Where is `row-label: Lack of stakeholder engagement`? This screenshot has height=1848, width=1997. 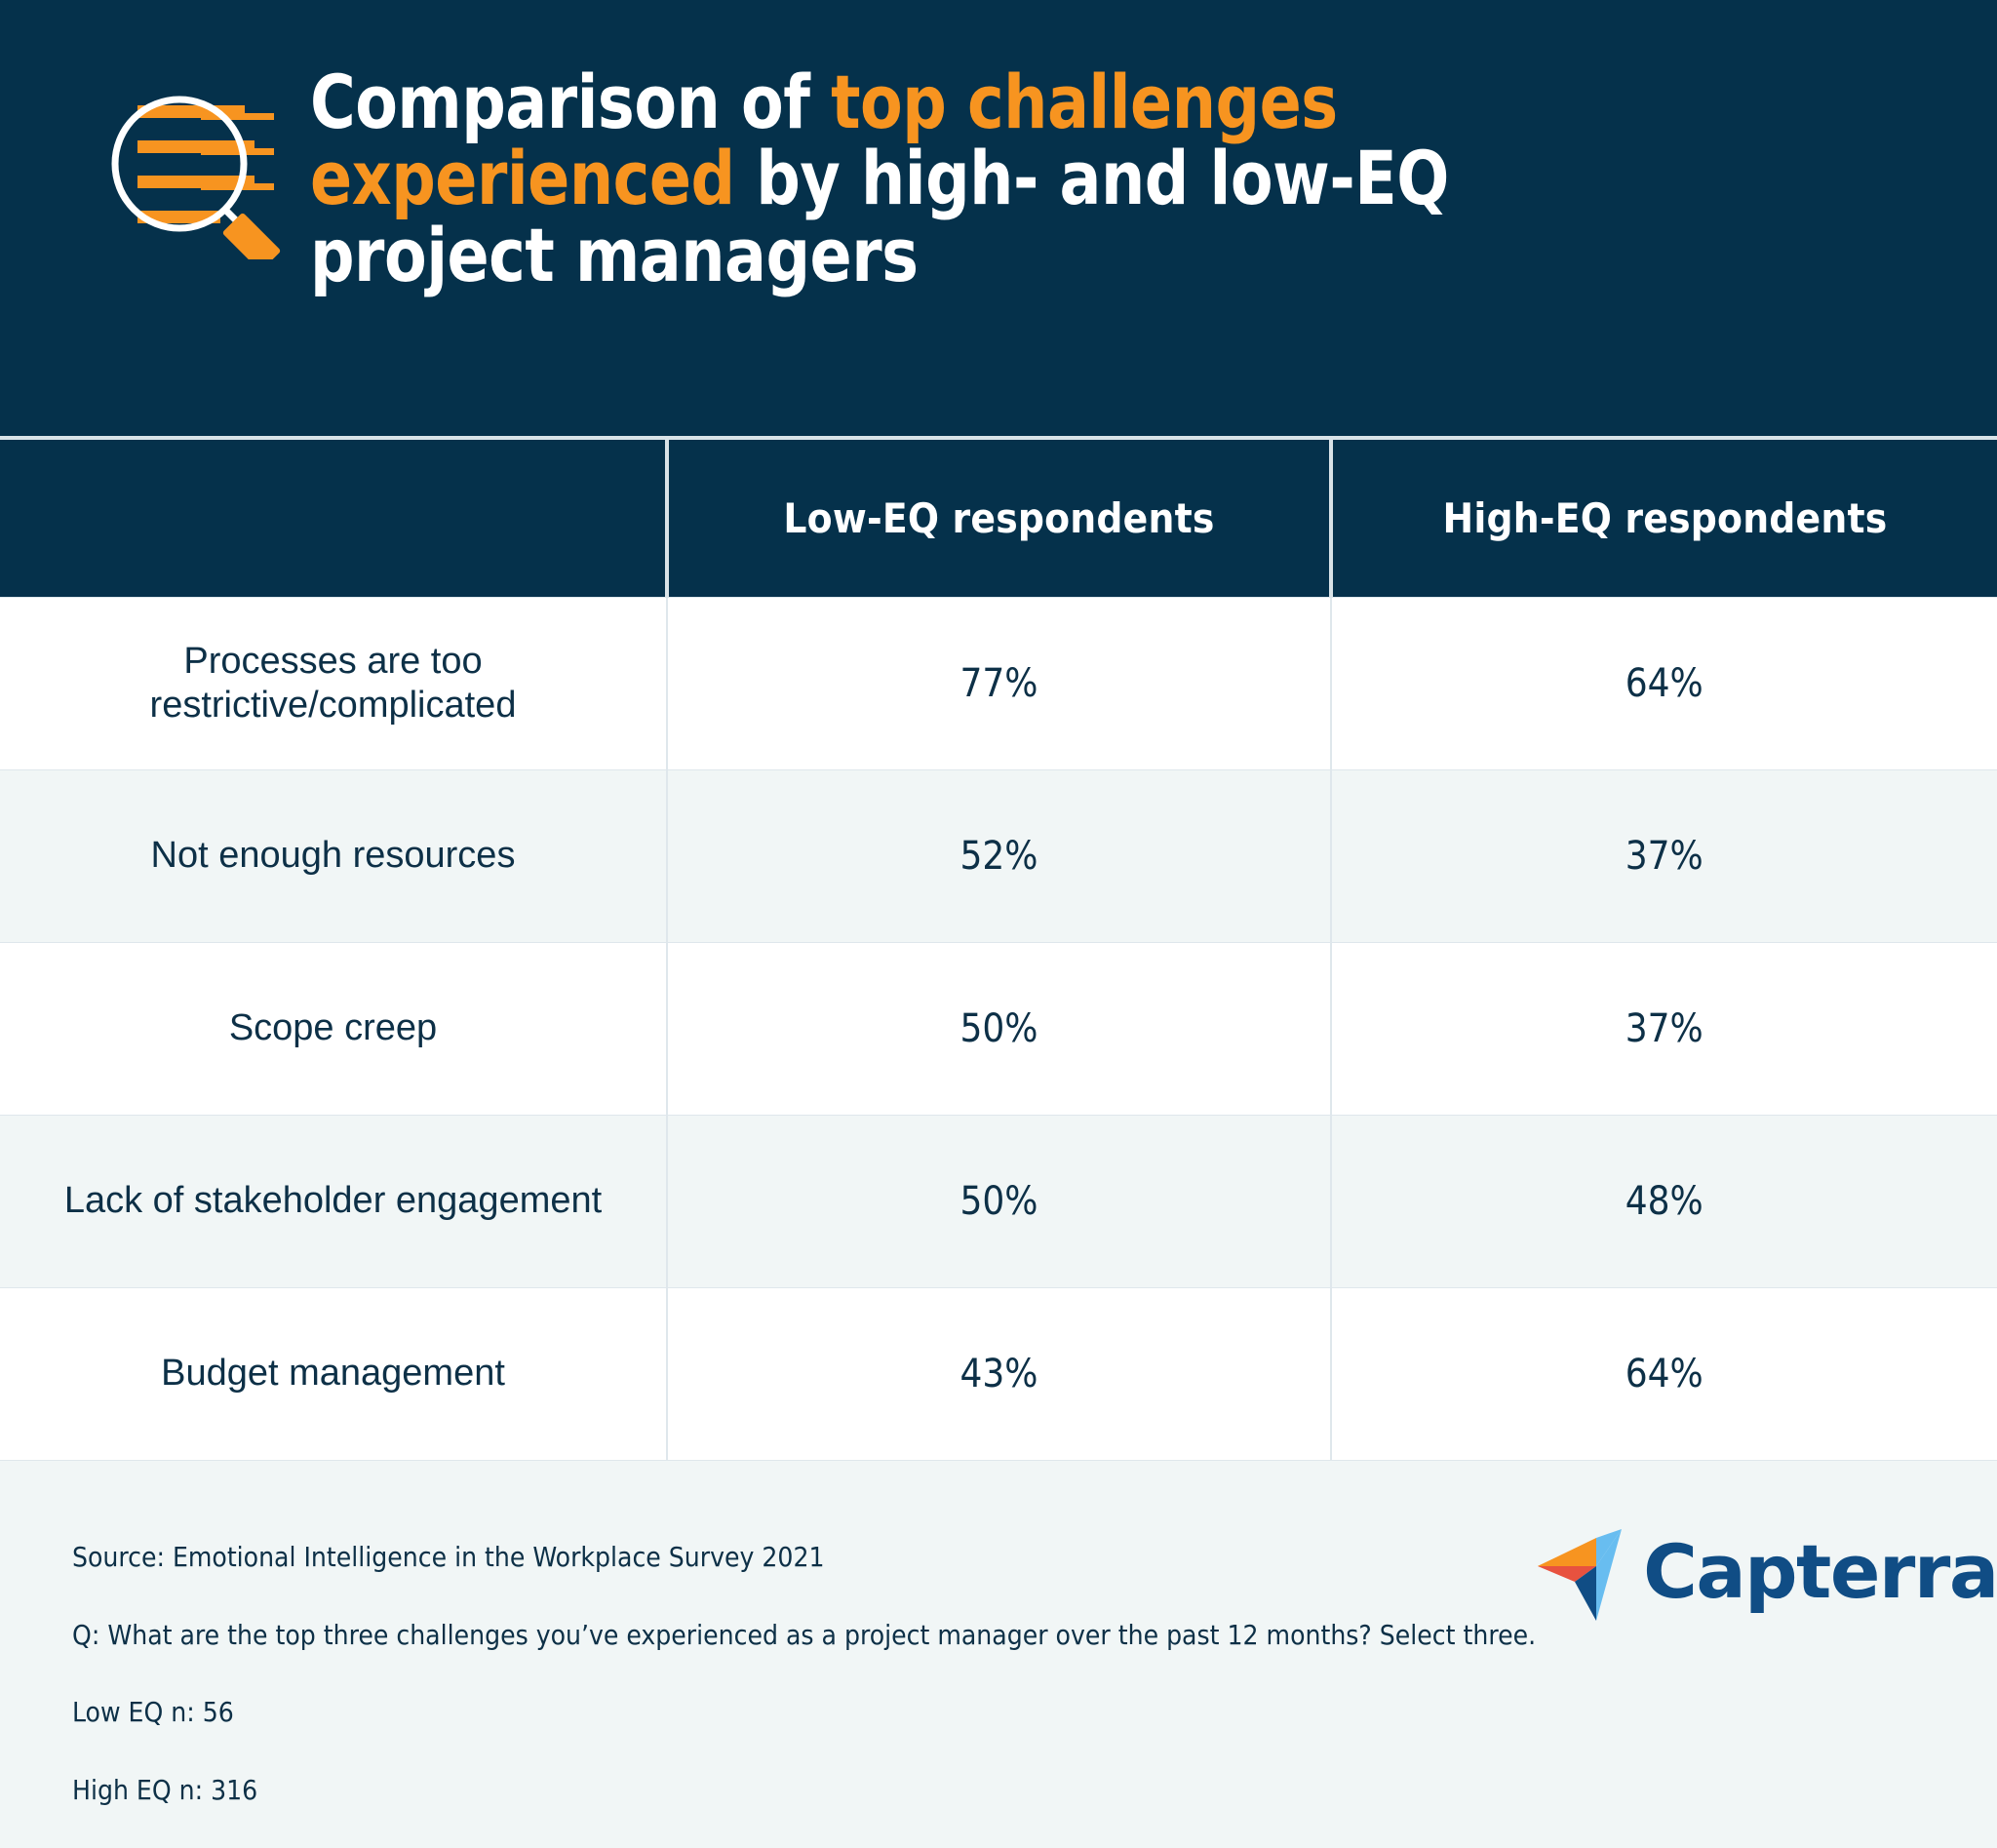
row-label: Lack of stakeholder engagement is located at coordinates (333, 1201).